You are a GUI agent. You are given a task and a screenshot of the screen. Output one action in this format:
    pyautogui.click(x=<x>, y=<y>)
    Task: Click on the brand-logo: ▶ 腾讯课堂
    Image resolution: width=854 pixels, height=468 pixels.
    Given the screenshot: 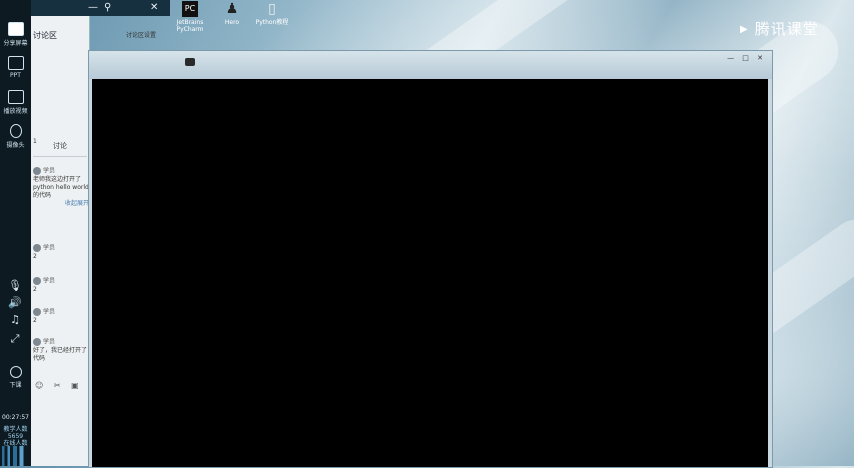 What is the action you would take?
    pyautogui.click(x=779, y=28)
    